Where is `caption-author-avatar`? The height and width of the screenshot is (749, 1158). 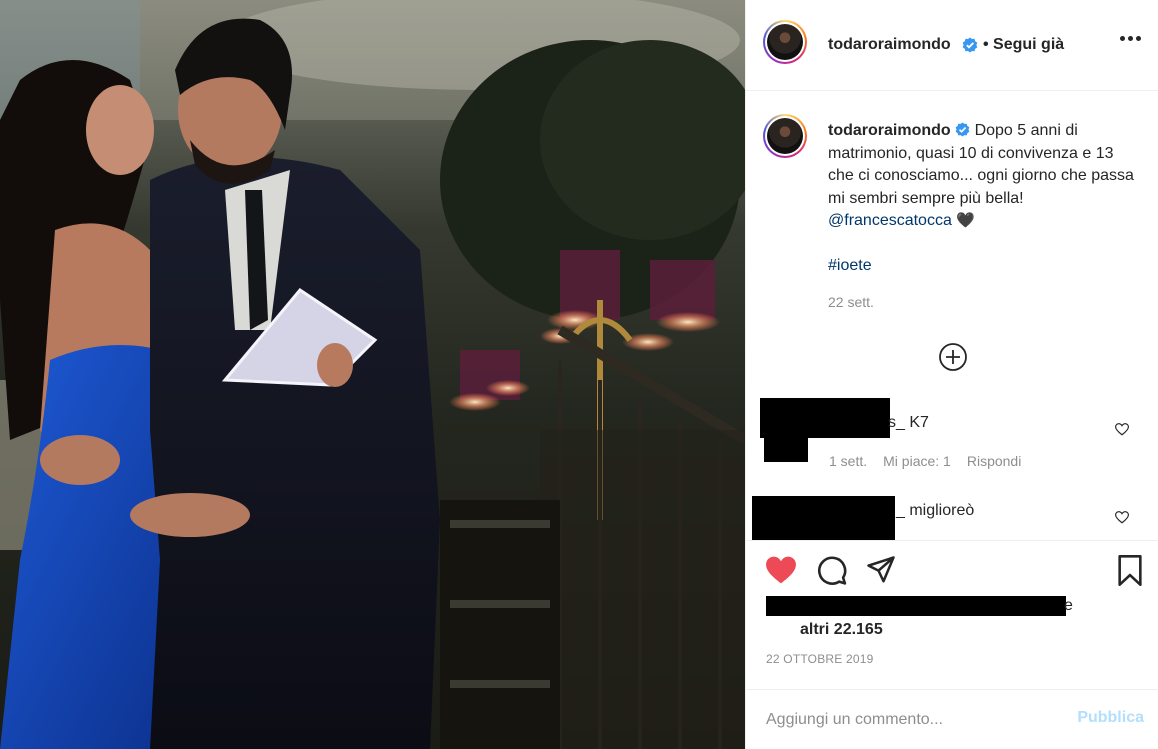 caption-author-avatar is located at coordinates (785, 136).